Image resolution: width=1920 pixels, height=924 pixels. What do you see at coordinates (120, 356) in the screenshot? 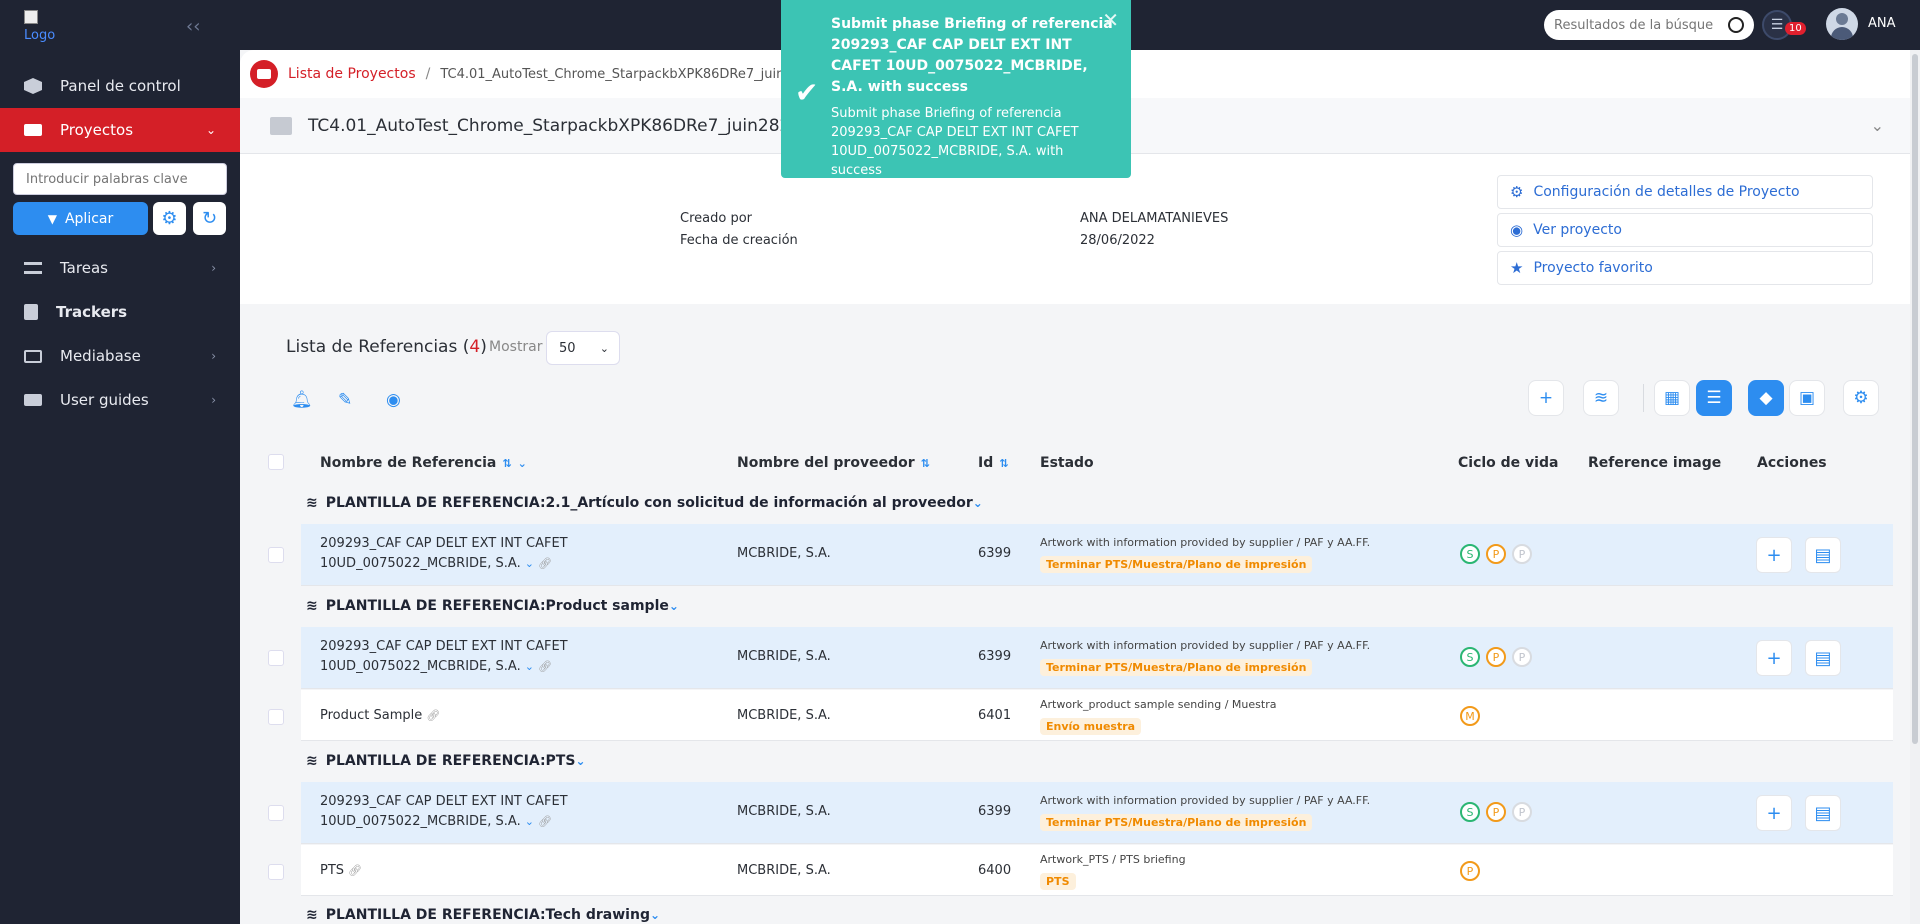
I see `sidebar-item-mediabase: Mediabase ›` at bounding box center [120, 356].